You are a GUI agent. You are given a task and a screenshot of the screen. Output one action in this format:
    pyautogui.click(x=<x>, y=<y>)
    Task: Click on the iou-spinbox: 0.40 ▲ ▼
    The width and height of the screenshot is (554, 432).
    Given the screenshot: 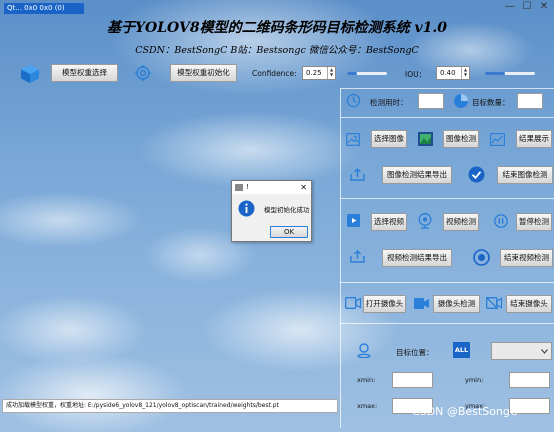 What is the action you would take?
    pyautogui.click(x=453, y=73)
    